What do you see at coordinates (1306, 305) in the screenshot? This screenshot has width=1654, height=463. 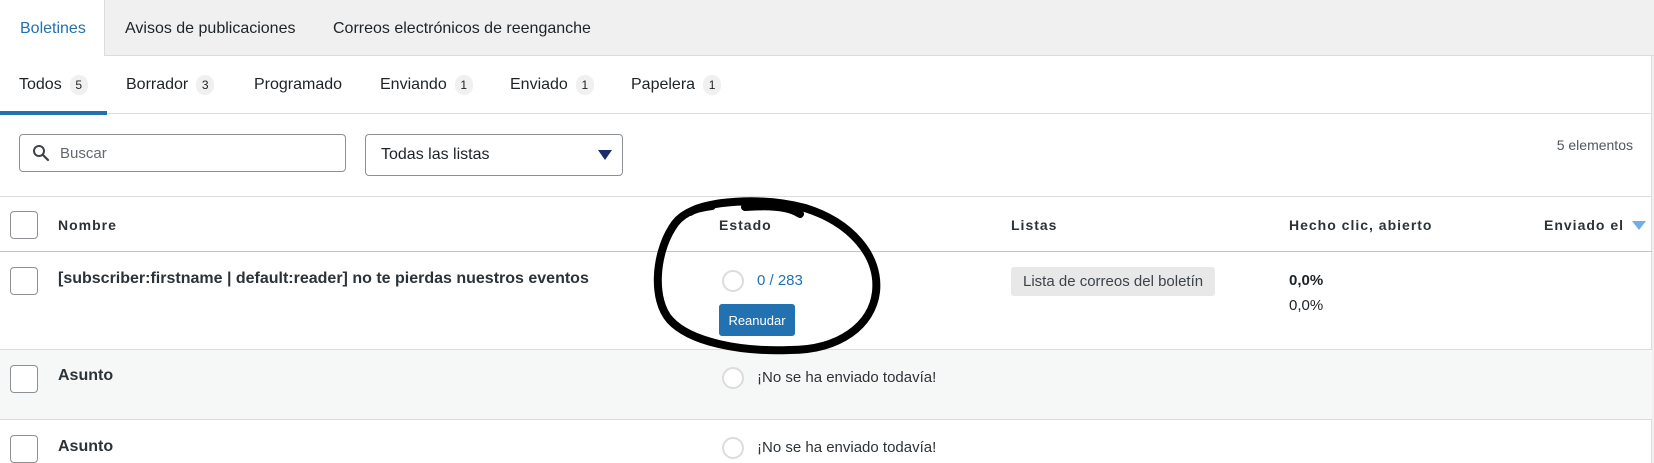 I see `opened-stat: 0,0%` at bounding box center [1306, 305].